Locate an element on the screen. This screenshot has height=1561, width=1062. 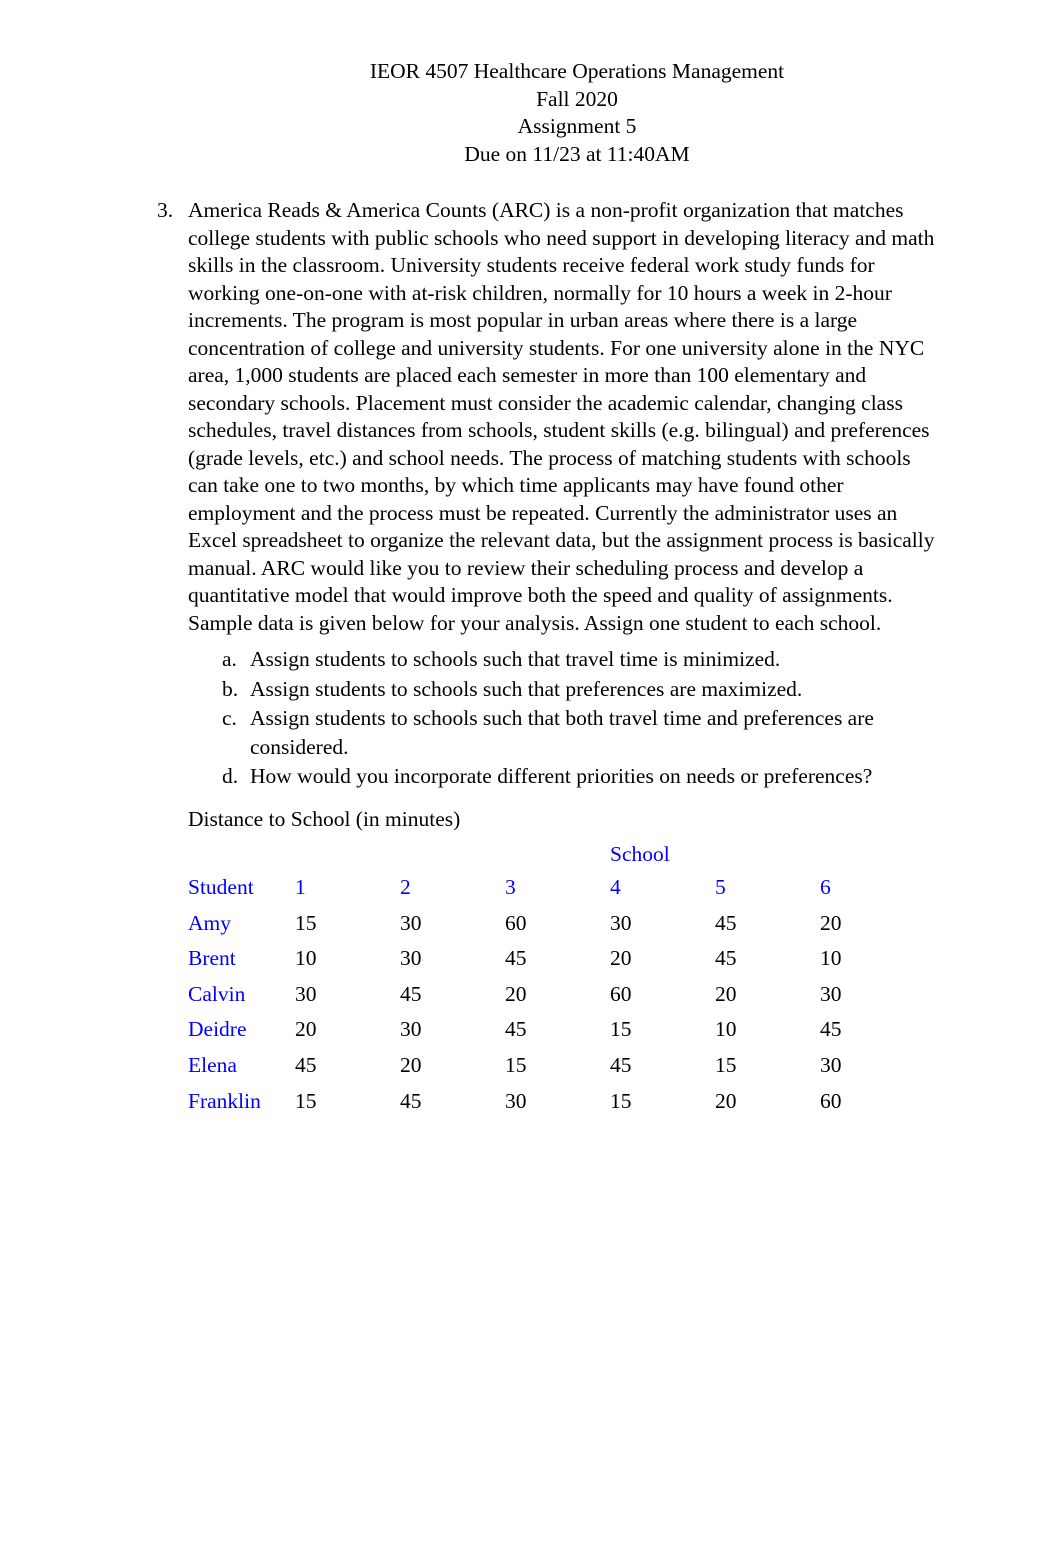
cell-calvin-1: 30 is located at coordinates (306, 993).